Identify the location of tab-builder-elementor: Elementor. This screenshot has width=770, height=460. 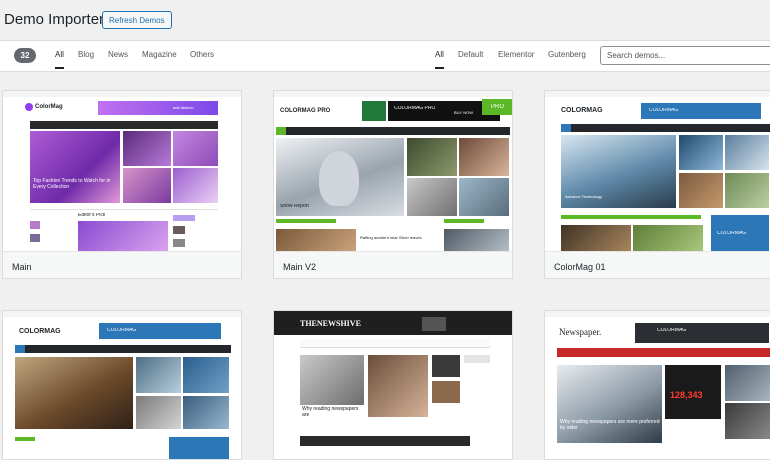
(516, 54).